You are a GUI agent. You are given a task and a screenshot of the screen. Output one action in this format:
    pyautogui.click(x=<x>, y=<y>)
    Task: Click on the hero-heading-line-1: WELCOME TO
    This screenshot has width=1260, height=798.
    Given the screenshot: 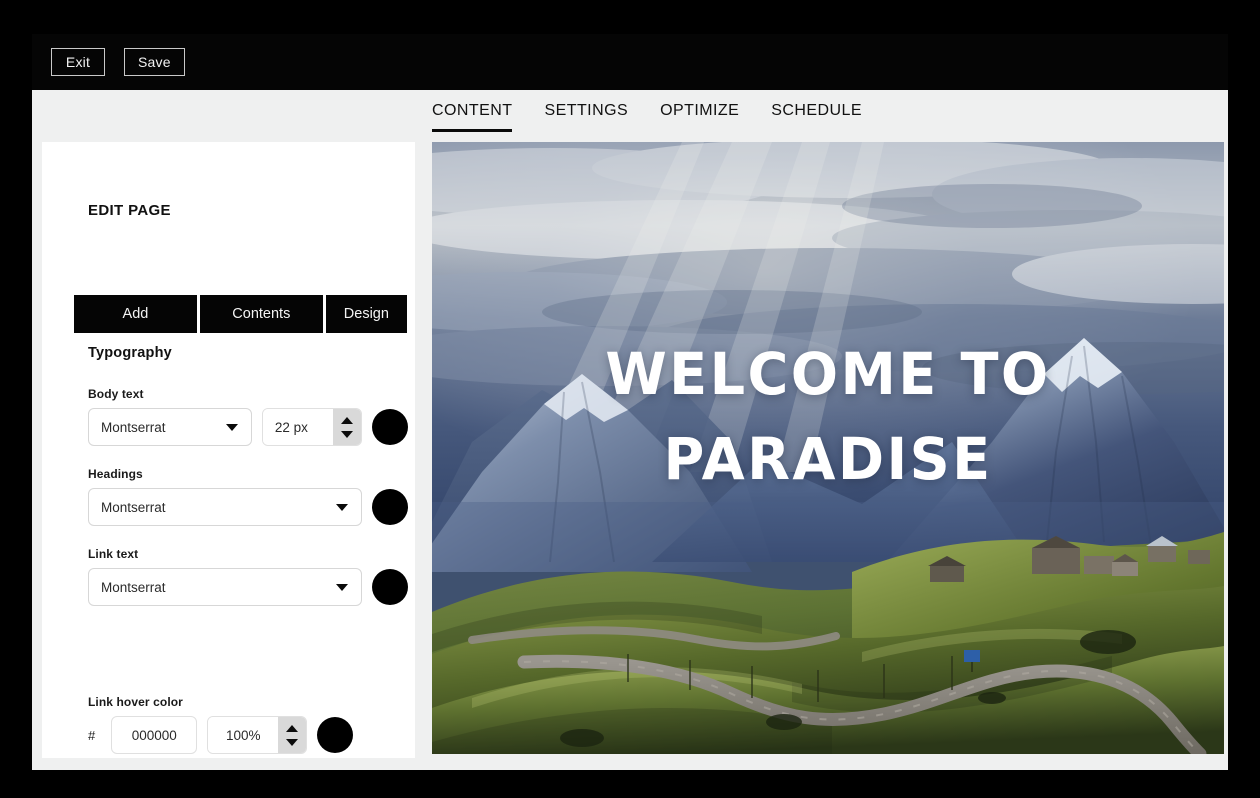 What is the action you would take?
    pyautogui.click(x=828, y=374)
    